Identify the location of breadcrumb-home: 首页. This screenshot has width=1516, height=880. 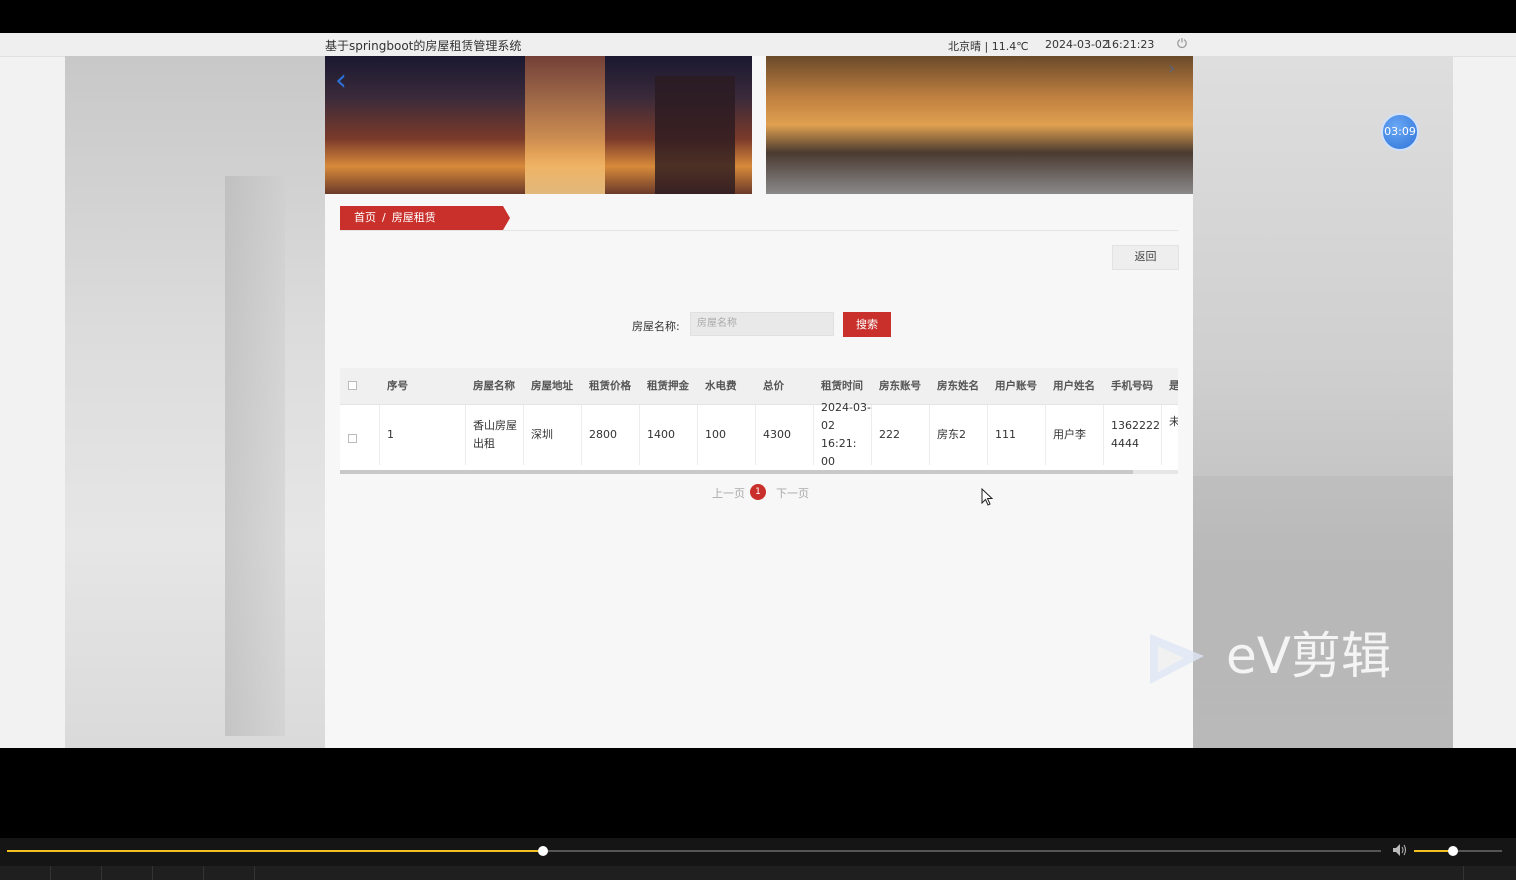
(365, 218).